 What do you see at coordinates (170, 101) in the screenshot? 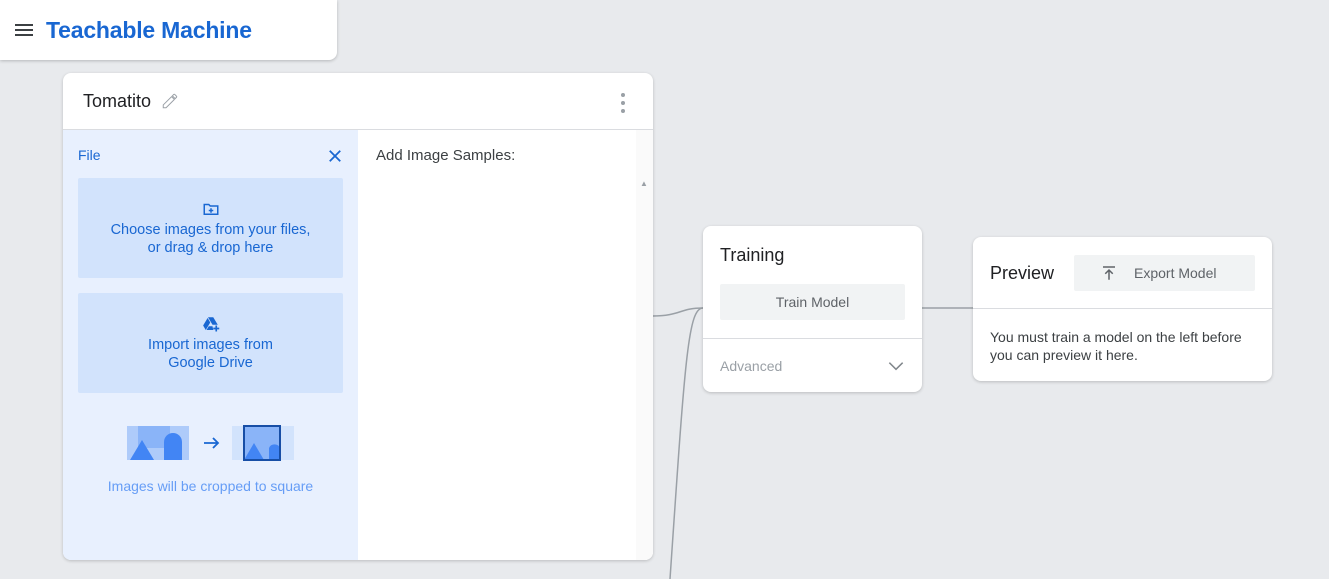
I see `pencil-icon` at bounding box center [170, 101].